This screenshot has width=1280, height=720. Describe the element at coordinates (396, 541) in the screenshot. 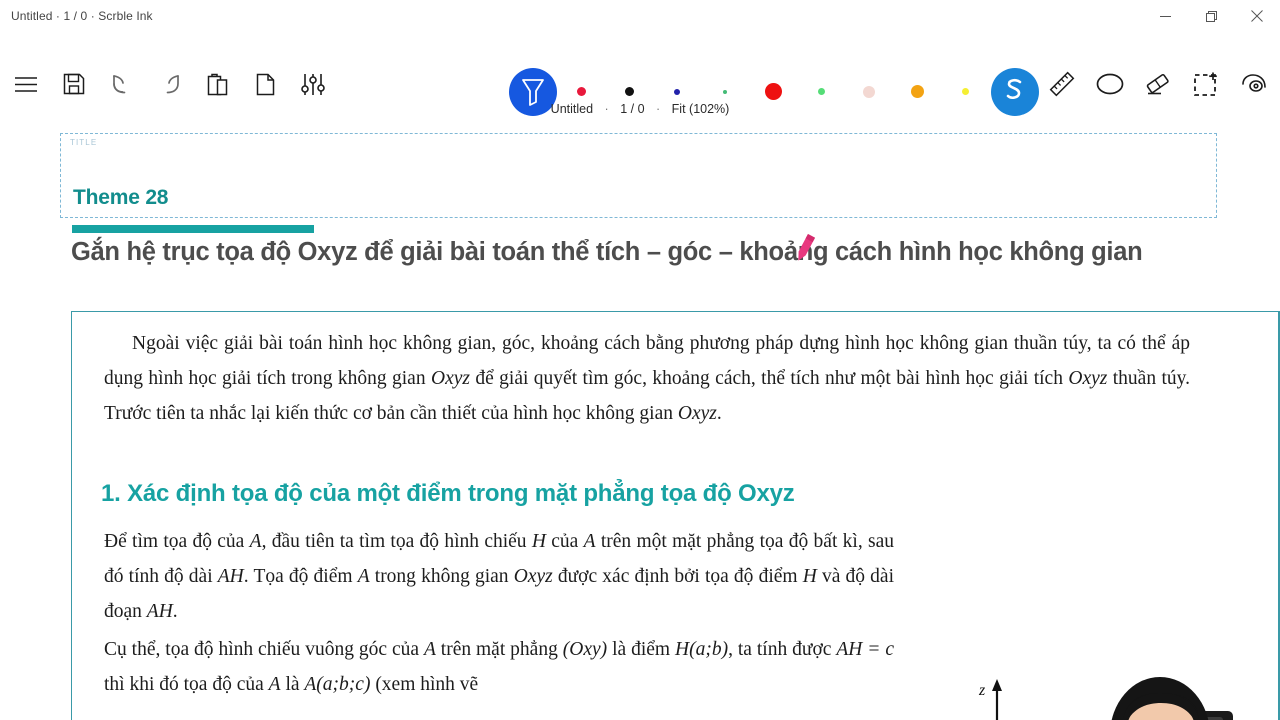

I see `p2-b: , đầu tiên ta tìm tọa độ hình chiếu` at that location.